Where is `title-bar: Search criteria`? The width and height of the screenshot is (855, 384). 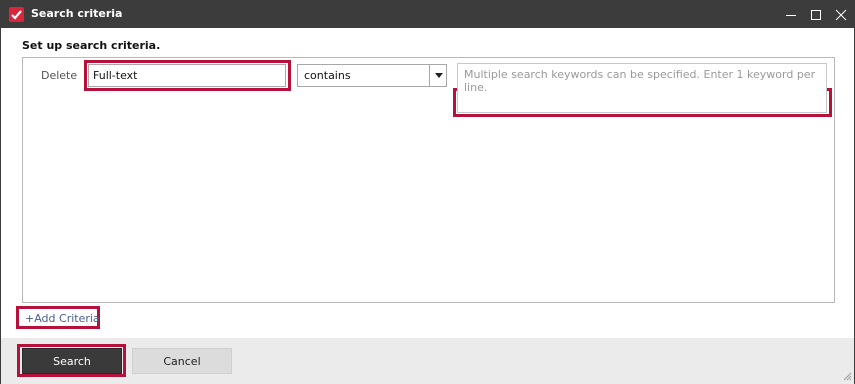
title-bar: Search criteria is located at coordinates (427, 14).